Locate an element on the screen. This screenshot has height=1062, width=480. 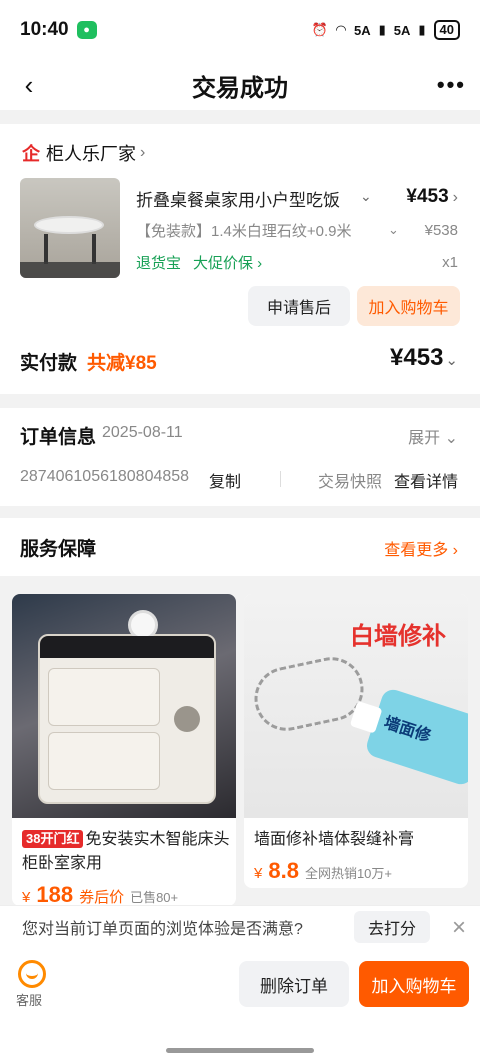
sales-count: 已售80+ is located at coordinates (154, 897).